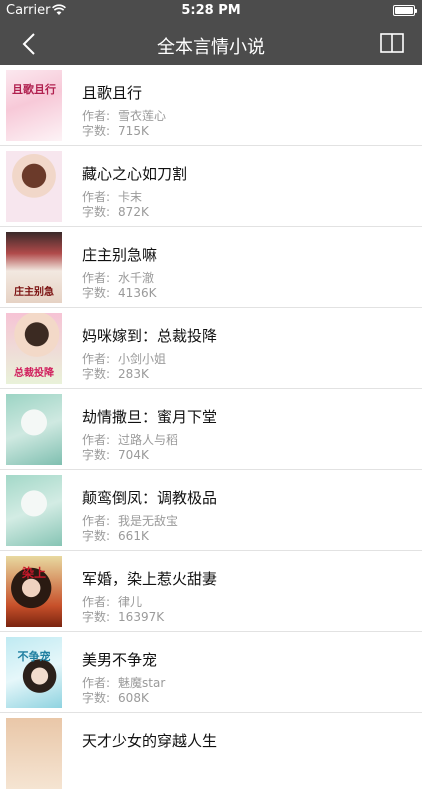  I want to click on book-title: 军婚，染上惹火甜妻, so click(150, 579).